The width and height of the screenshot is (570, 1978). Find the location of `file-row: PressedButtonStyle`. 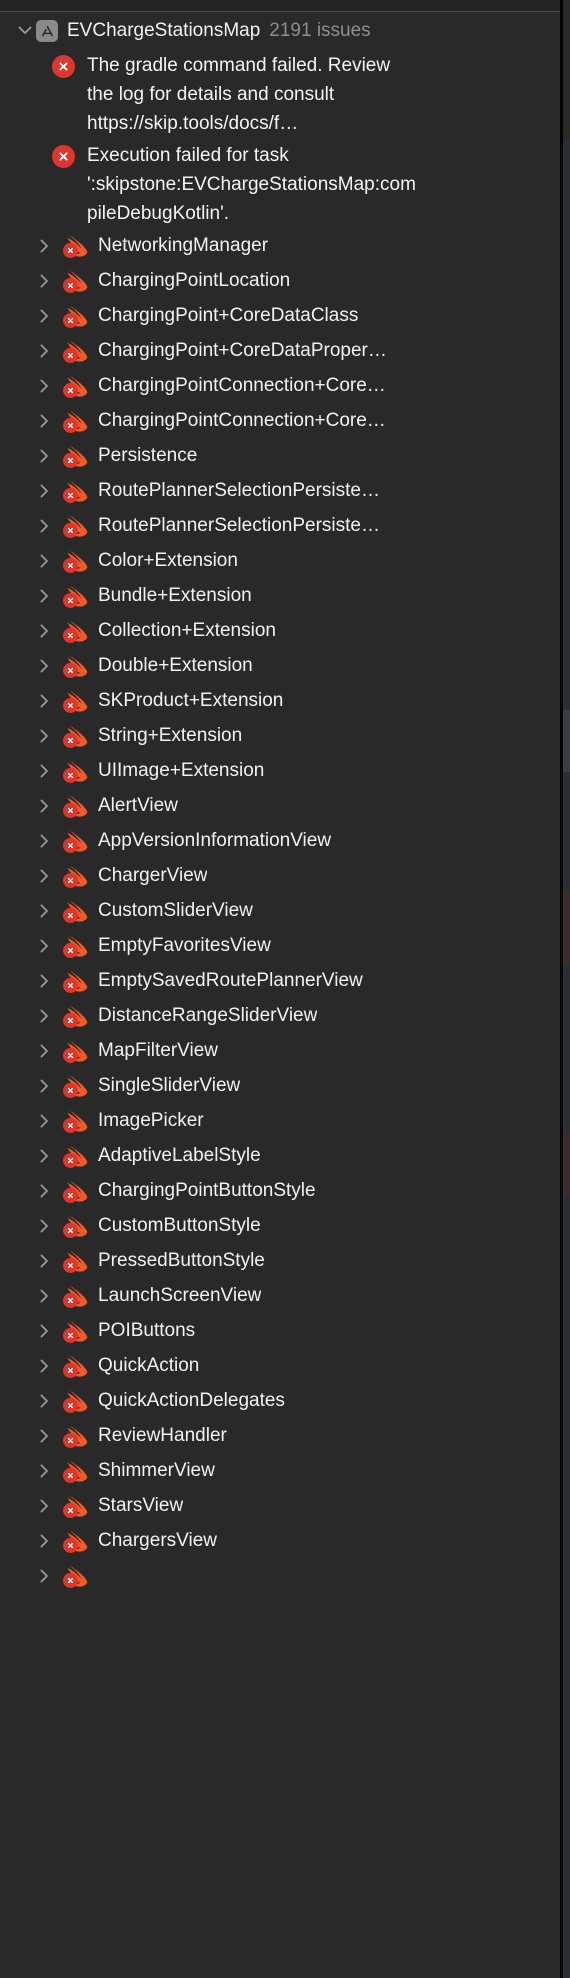

file-row: PressedButtonStyle is located at coordinates (280, 1260).